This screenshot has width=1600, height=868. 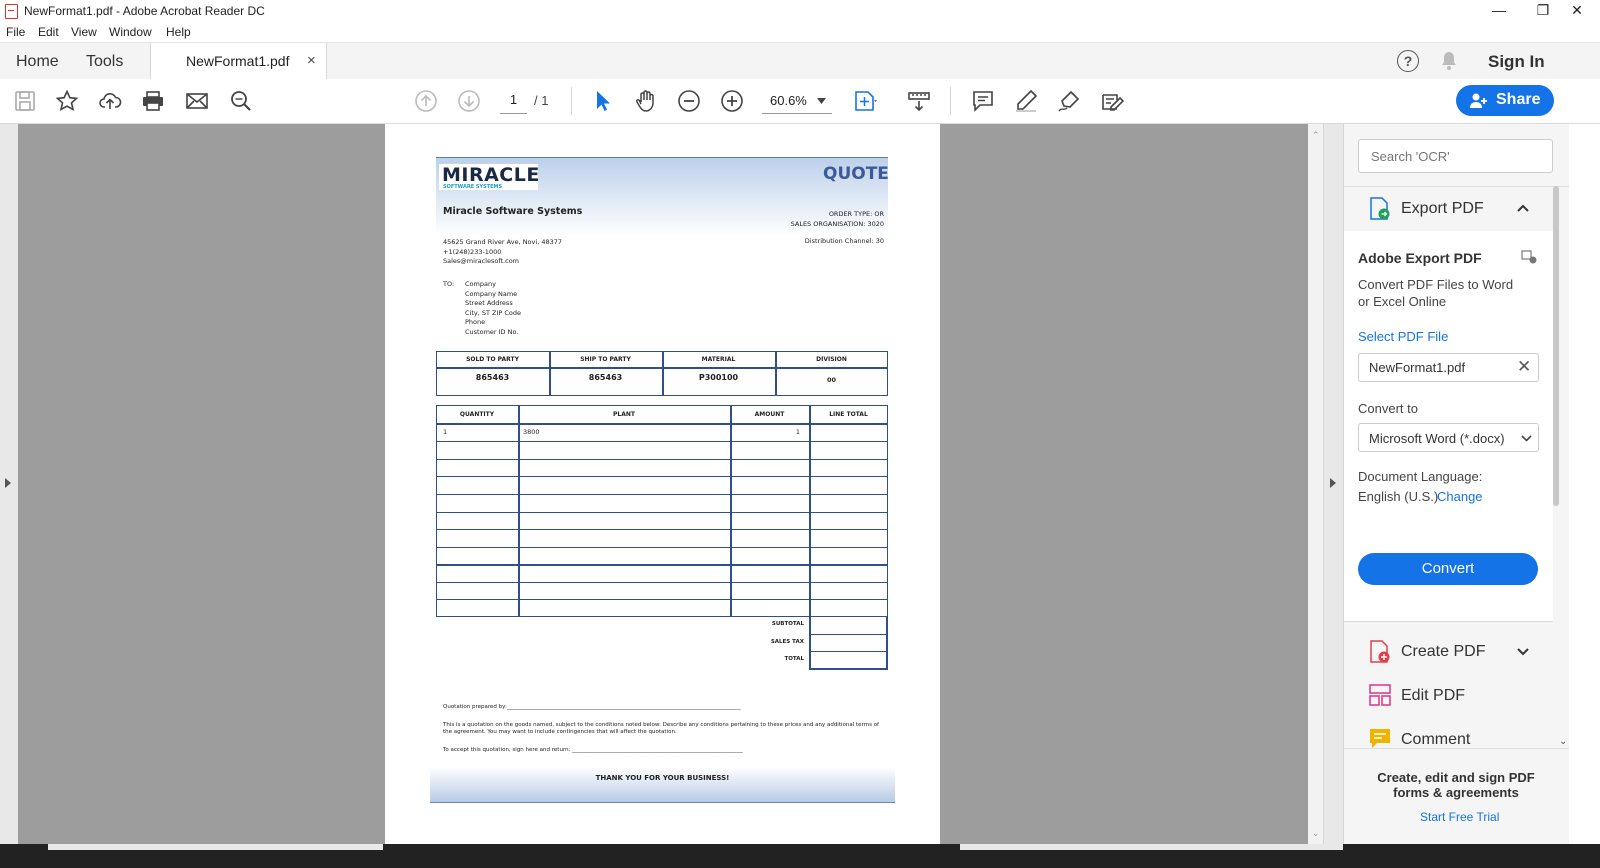 What do you see at coordinates (1577, 11) in the screenshot?
I see `close-window-button: ✕` at bounding box center [1577, 11].